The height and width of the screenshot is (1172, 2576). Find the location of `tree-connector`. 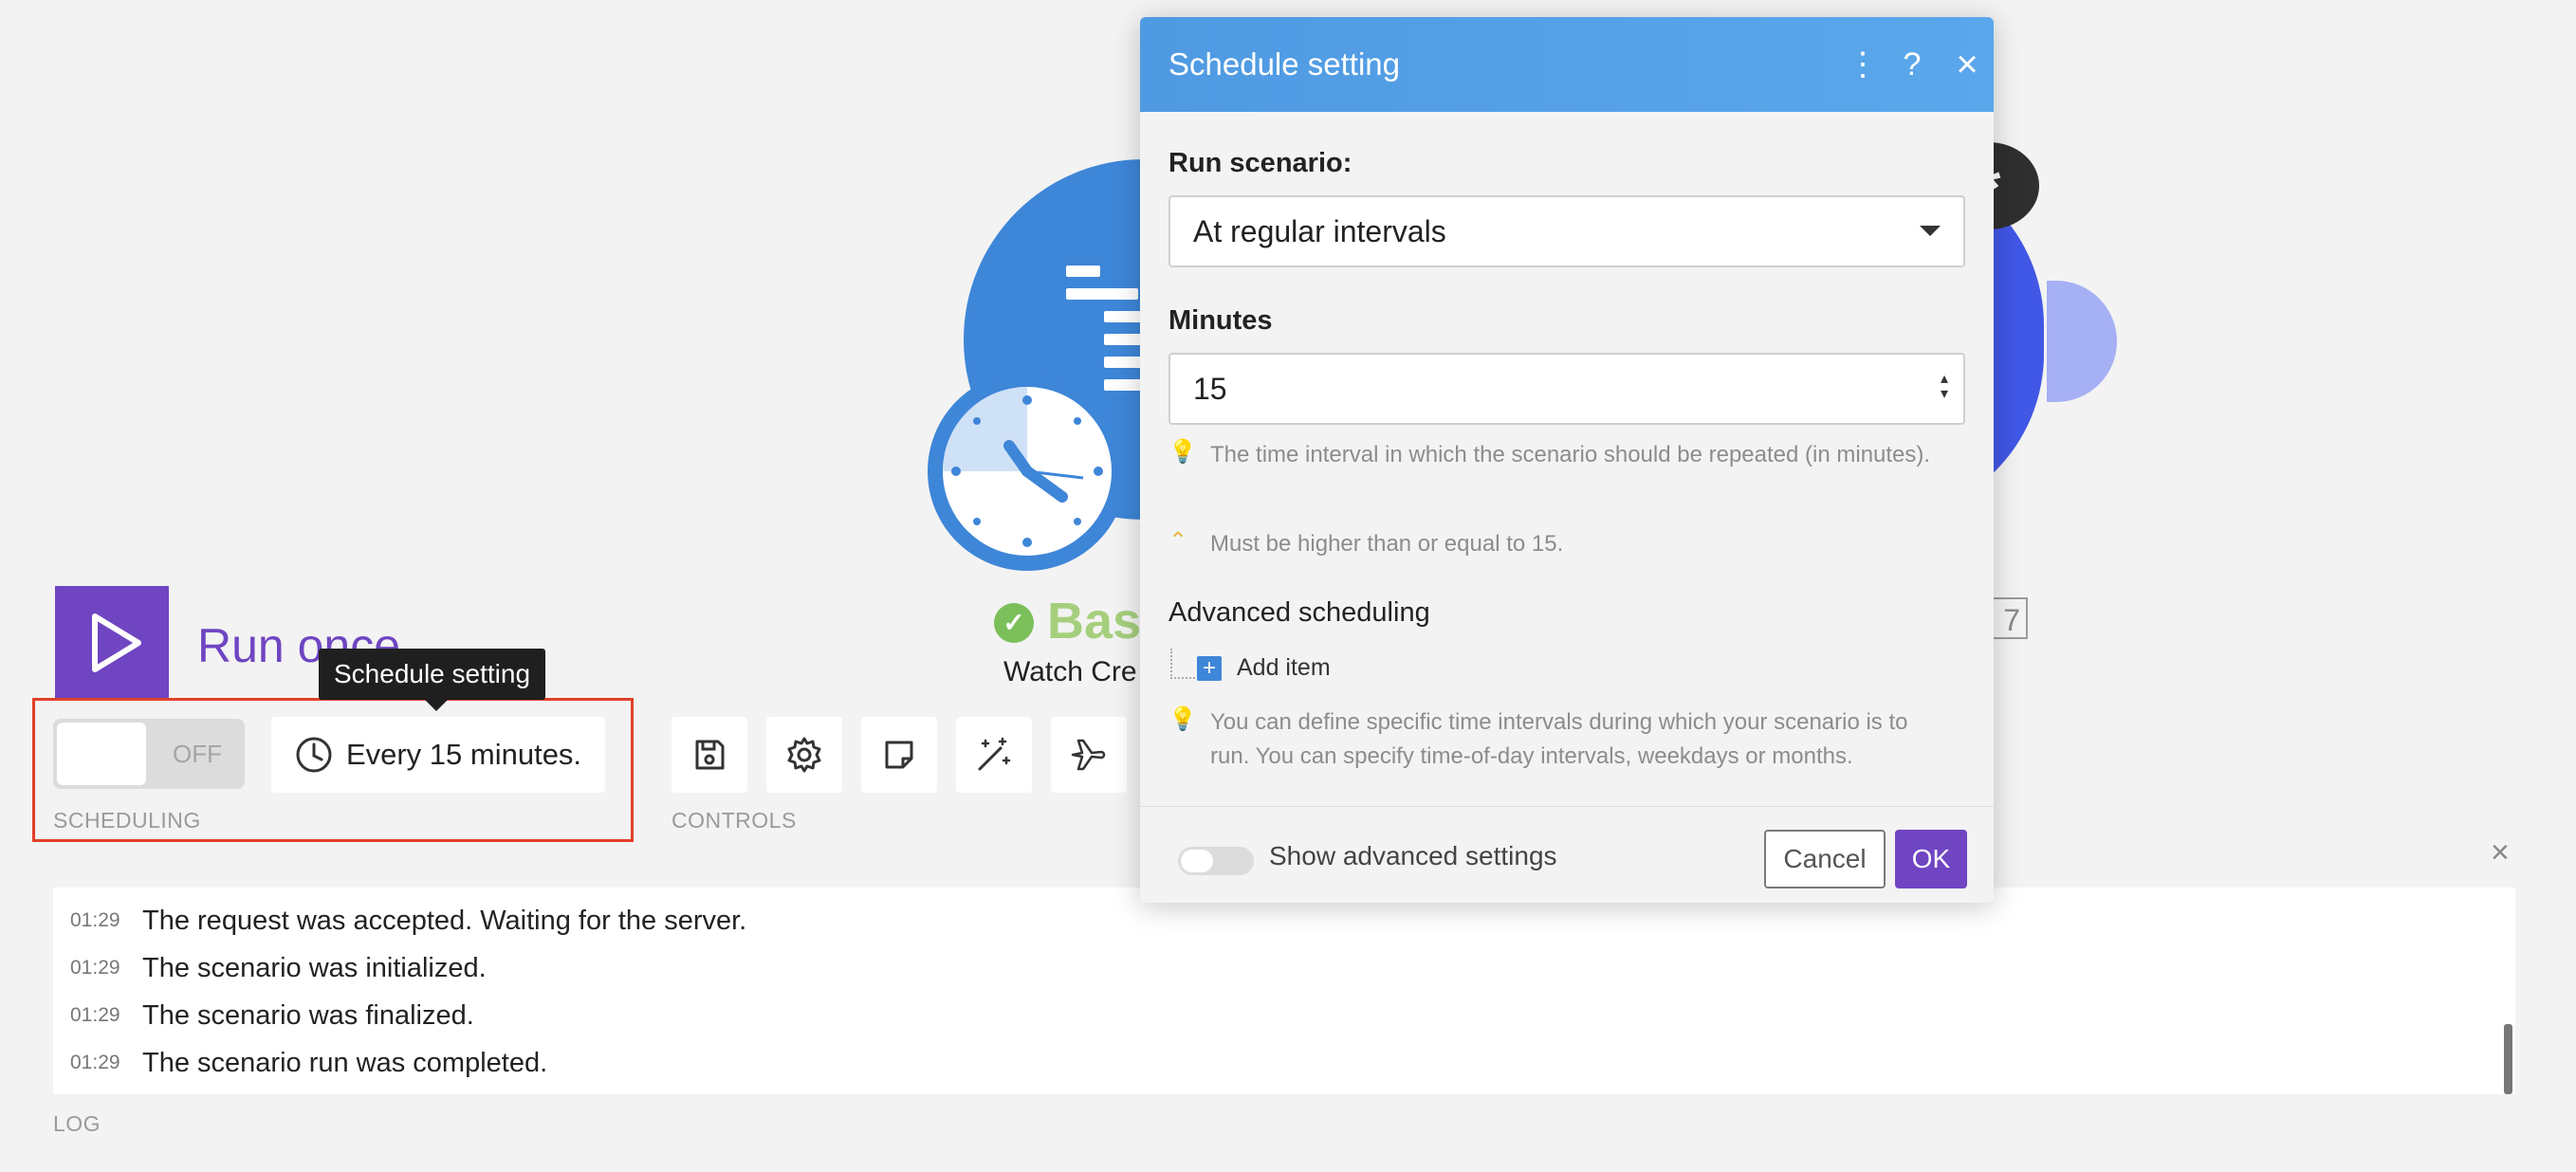

tree-connector is located at coordinates (1182, 664).